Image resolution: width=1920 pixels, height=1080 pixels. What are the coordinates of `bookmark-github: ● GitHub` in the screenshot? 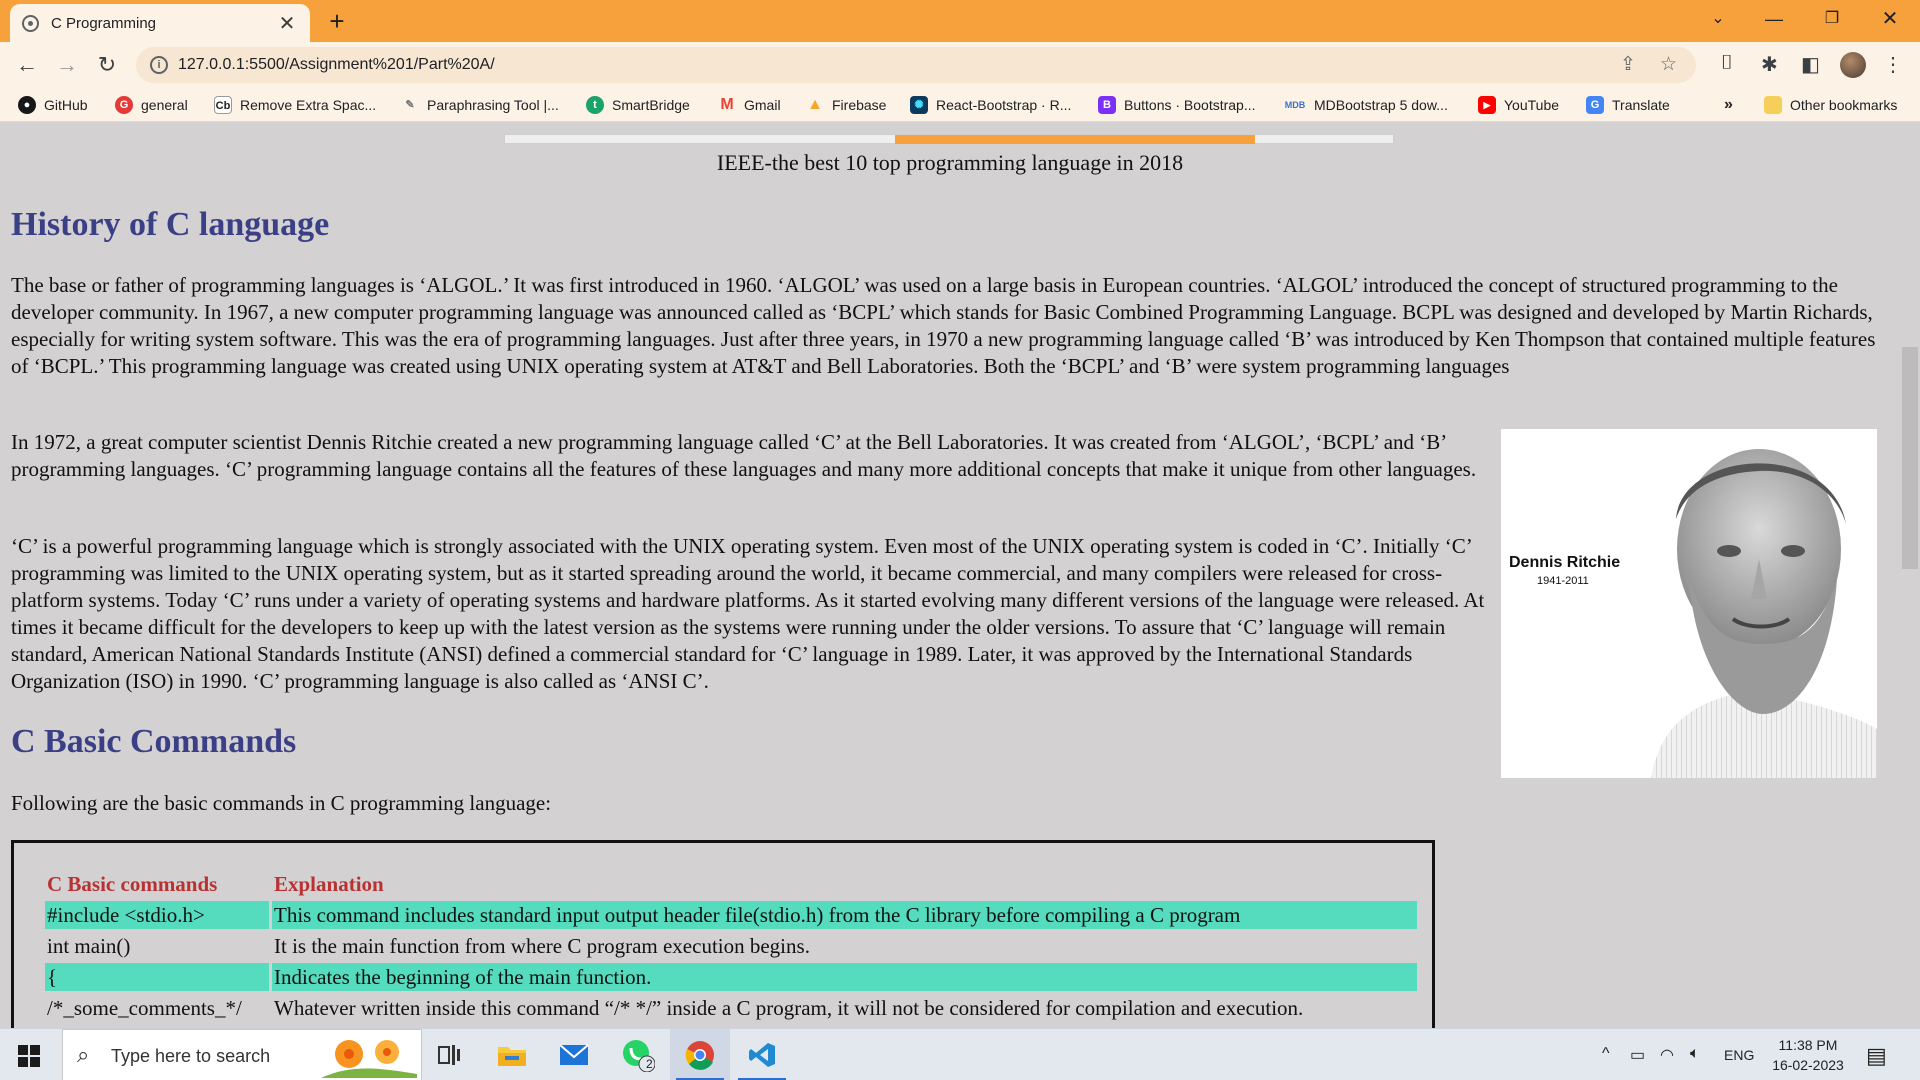 It's located at (53, 105).